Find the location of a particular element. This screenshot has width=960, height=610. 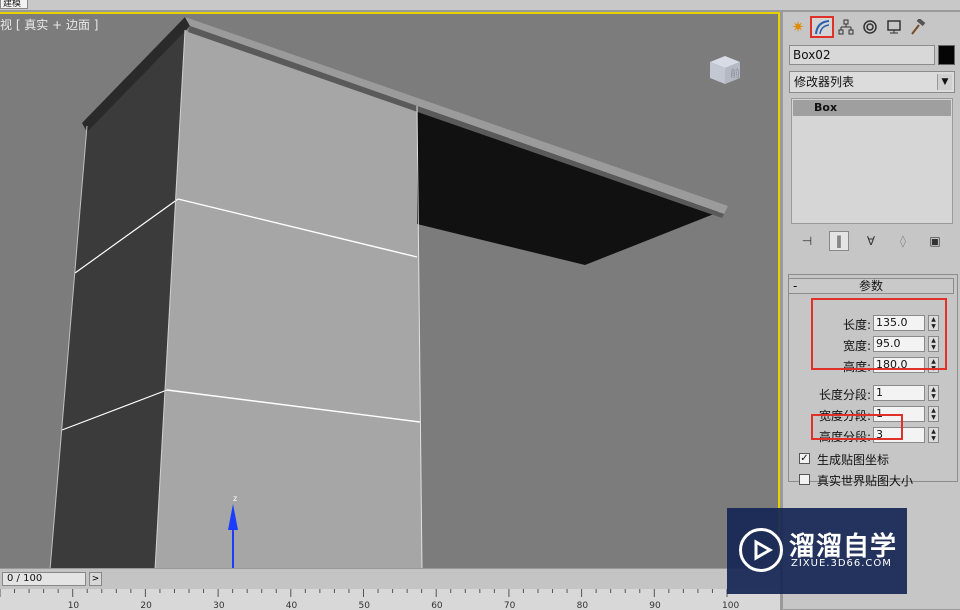

show-end-result-icon: ‖ is located at coordinates (839, 241).